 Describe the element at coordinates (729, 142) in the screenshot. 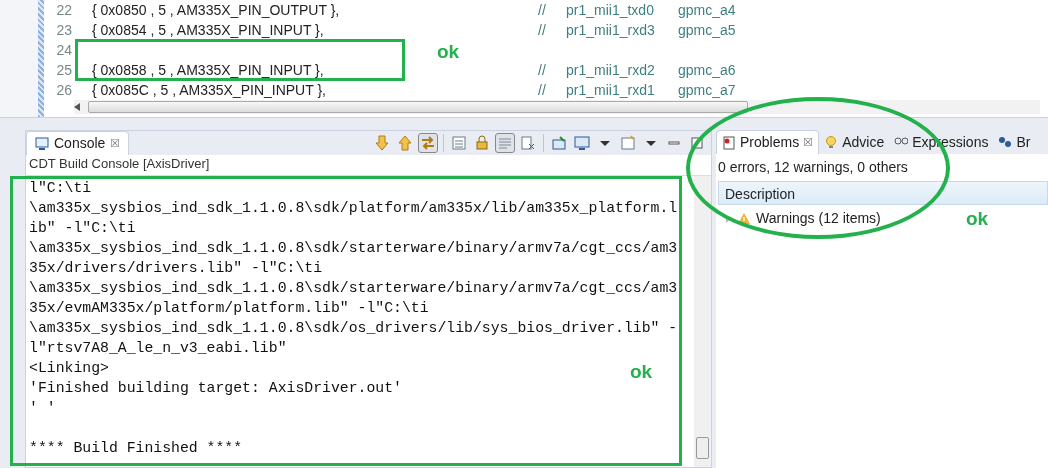

I see `problems-icon` at that location.